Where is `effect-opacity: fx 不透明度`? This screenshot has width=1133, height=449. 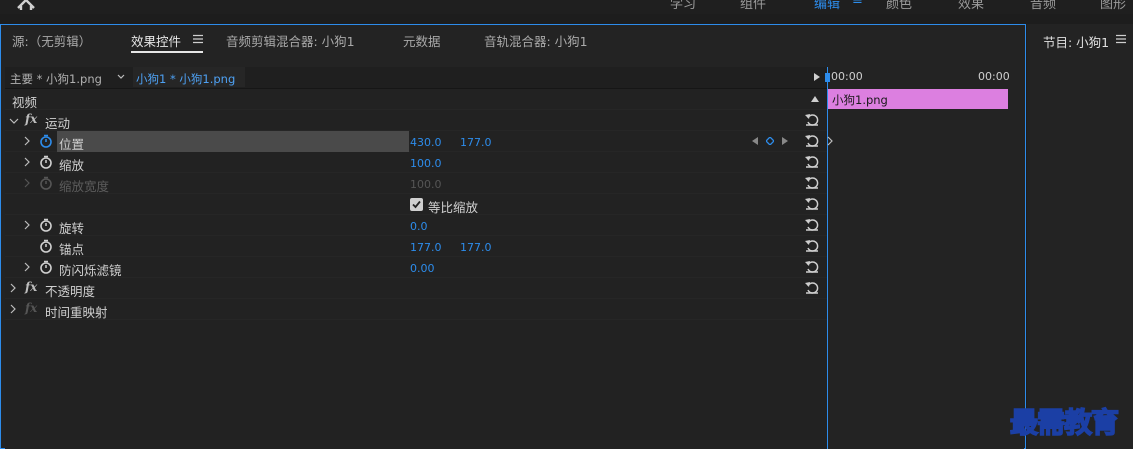
effect-opacity: fx 不透明度 is located at coordinates (416, 288).